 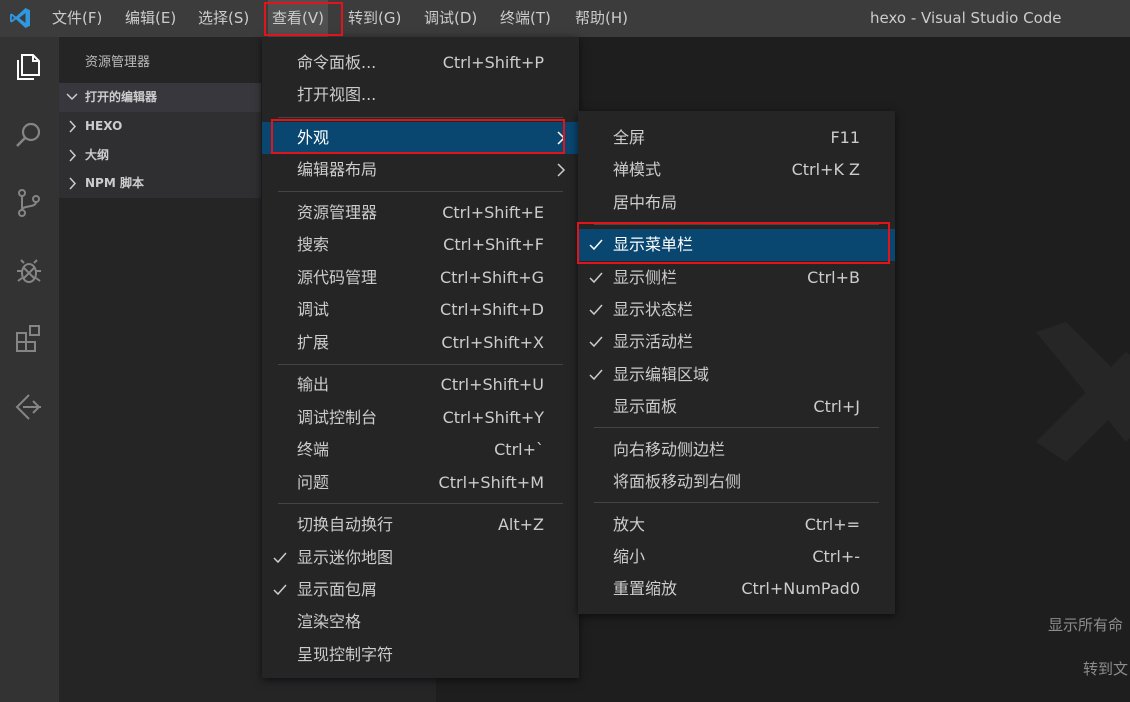 What do you see at coordinates (420, 63) in the screenshot?
I see `menu-command-palette: 命令面板... Ctrl+Shift+P` at bounding box center [420, 63].